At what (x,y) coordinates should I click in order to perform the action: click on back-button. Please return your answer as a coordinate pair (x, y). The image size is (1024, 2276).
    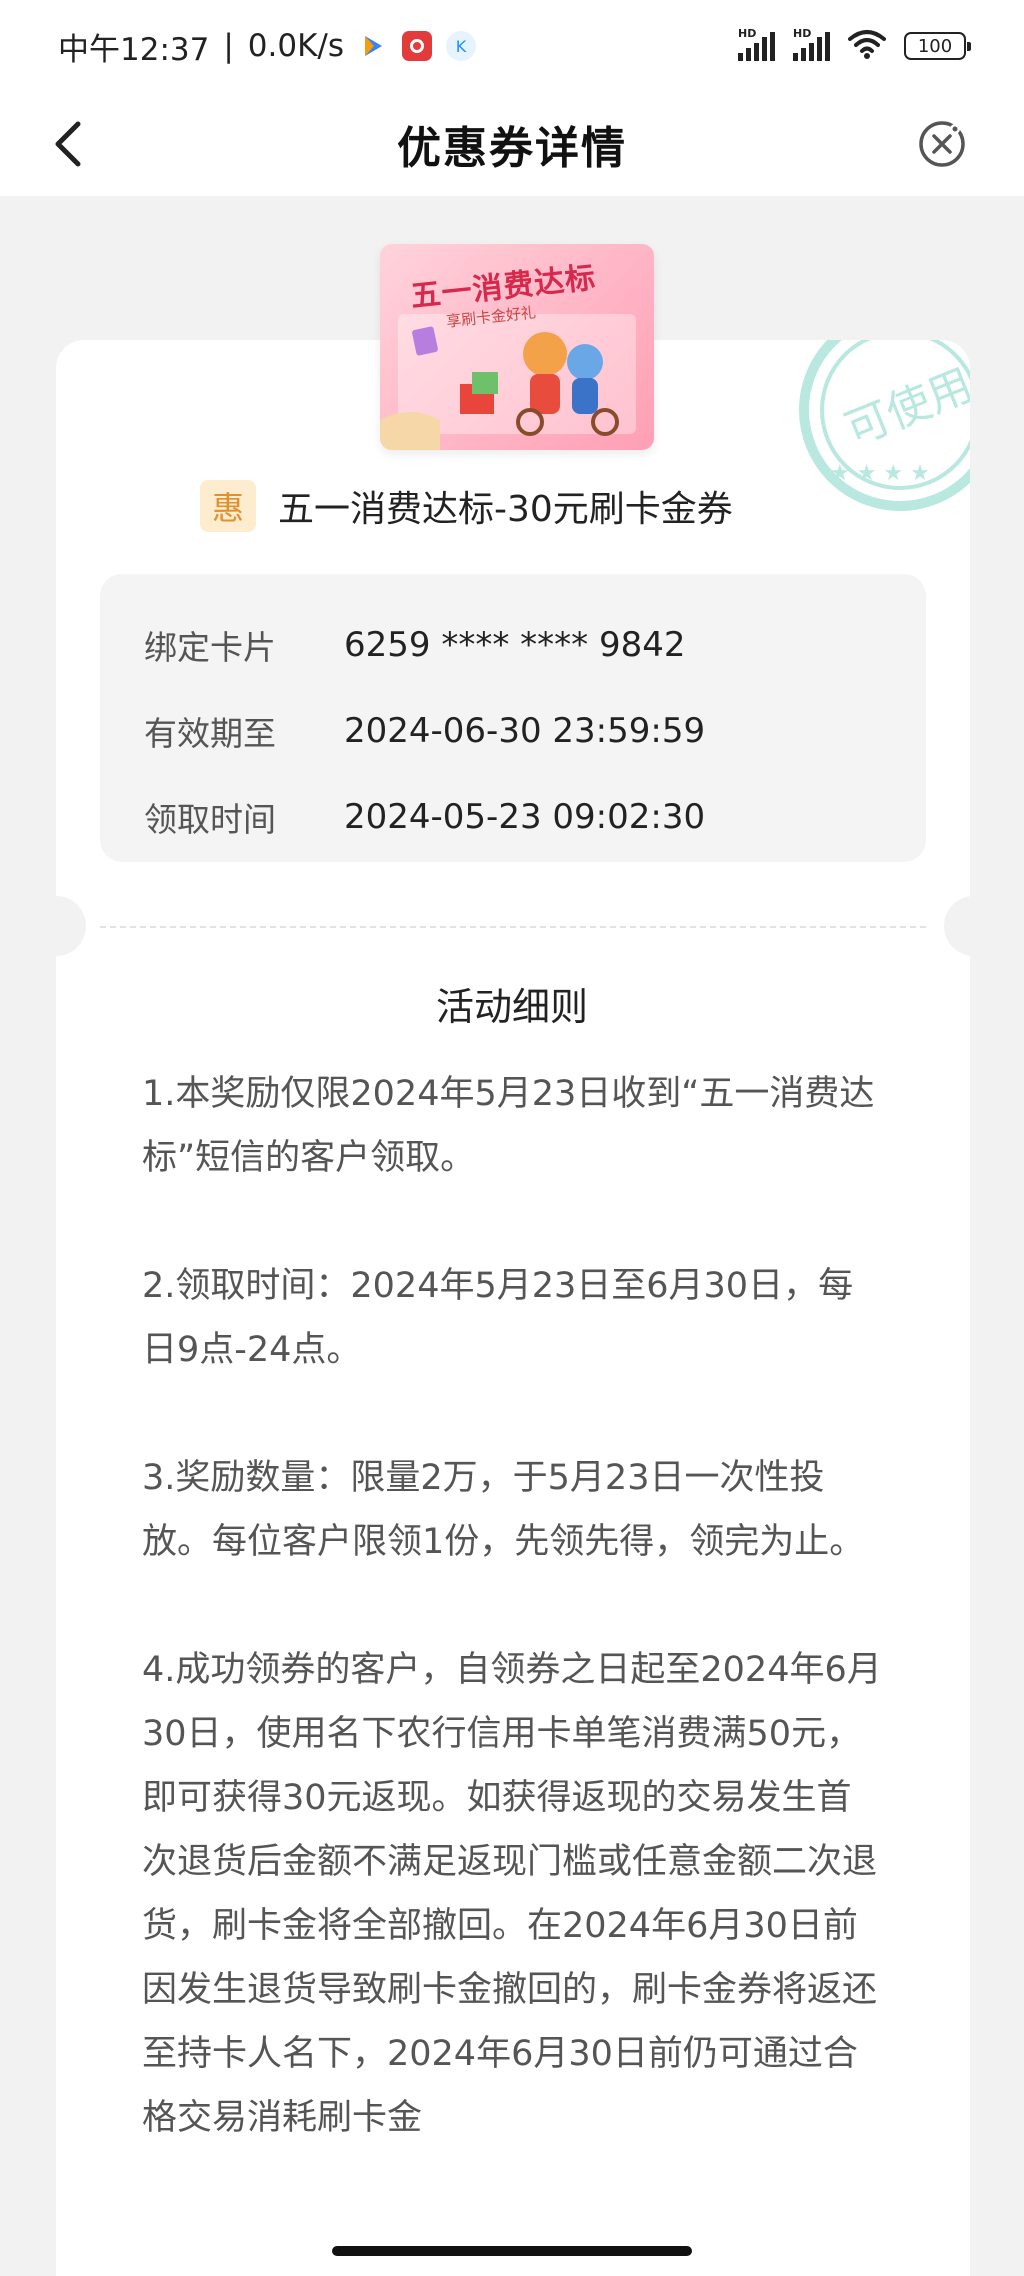
    Looking at the image, I should click on (68, 144).